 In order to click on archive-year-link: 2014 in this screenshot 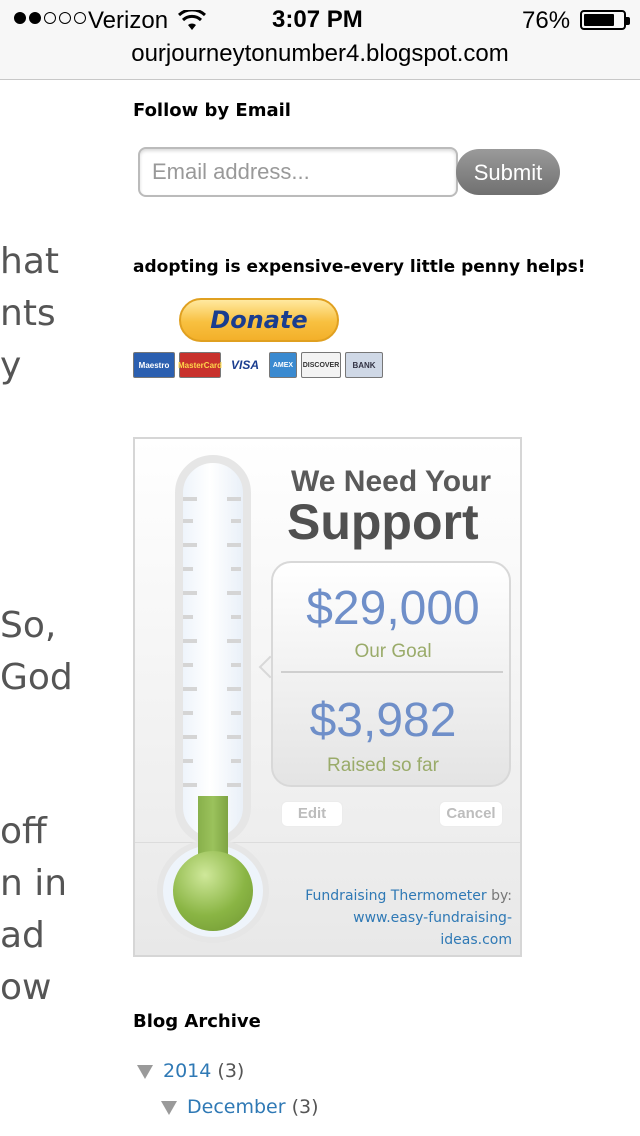, I will do `click(187, 1071)`.